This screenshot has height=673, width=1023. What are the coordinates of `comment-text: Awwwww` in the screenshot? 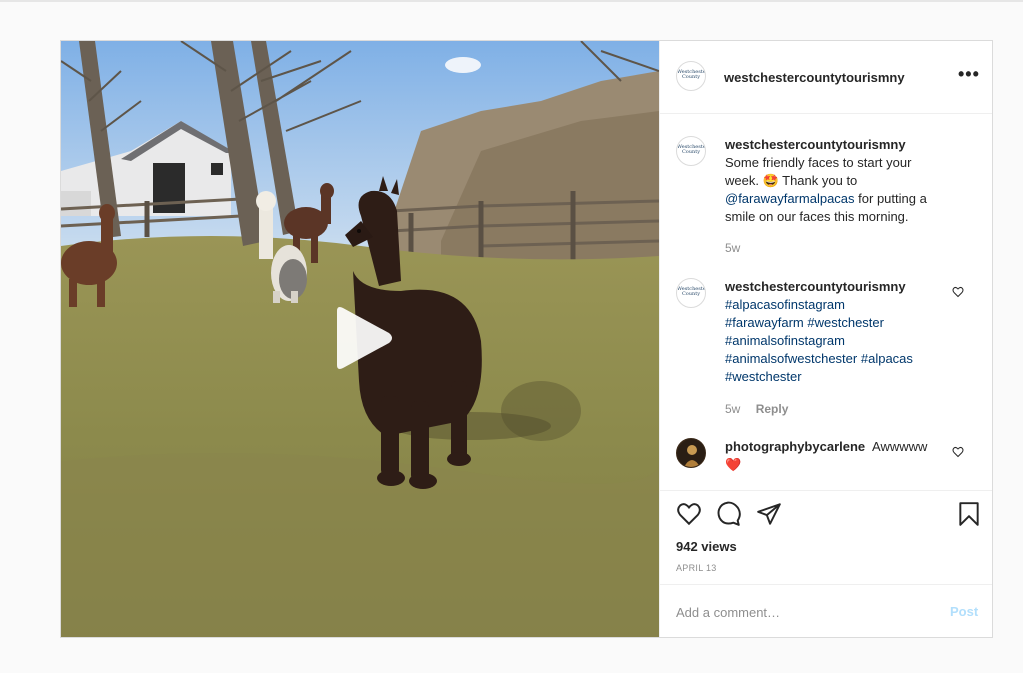 It's located at (900, 446).